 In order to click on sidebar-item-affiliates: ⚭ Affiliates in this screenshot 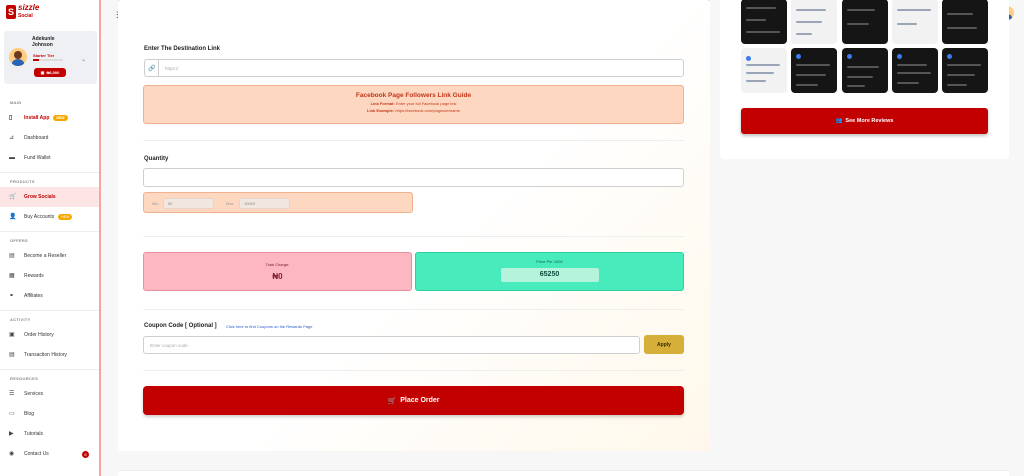, I will do `click(49, 296)`.